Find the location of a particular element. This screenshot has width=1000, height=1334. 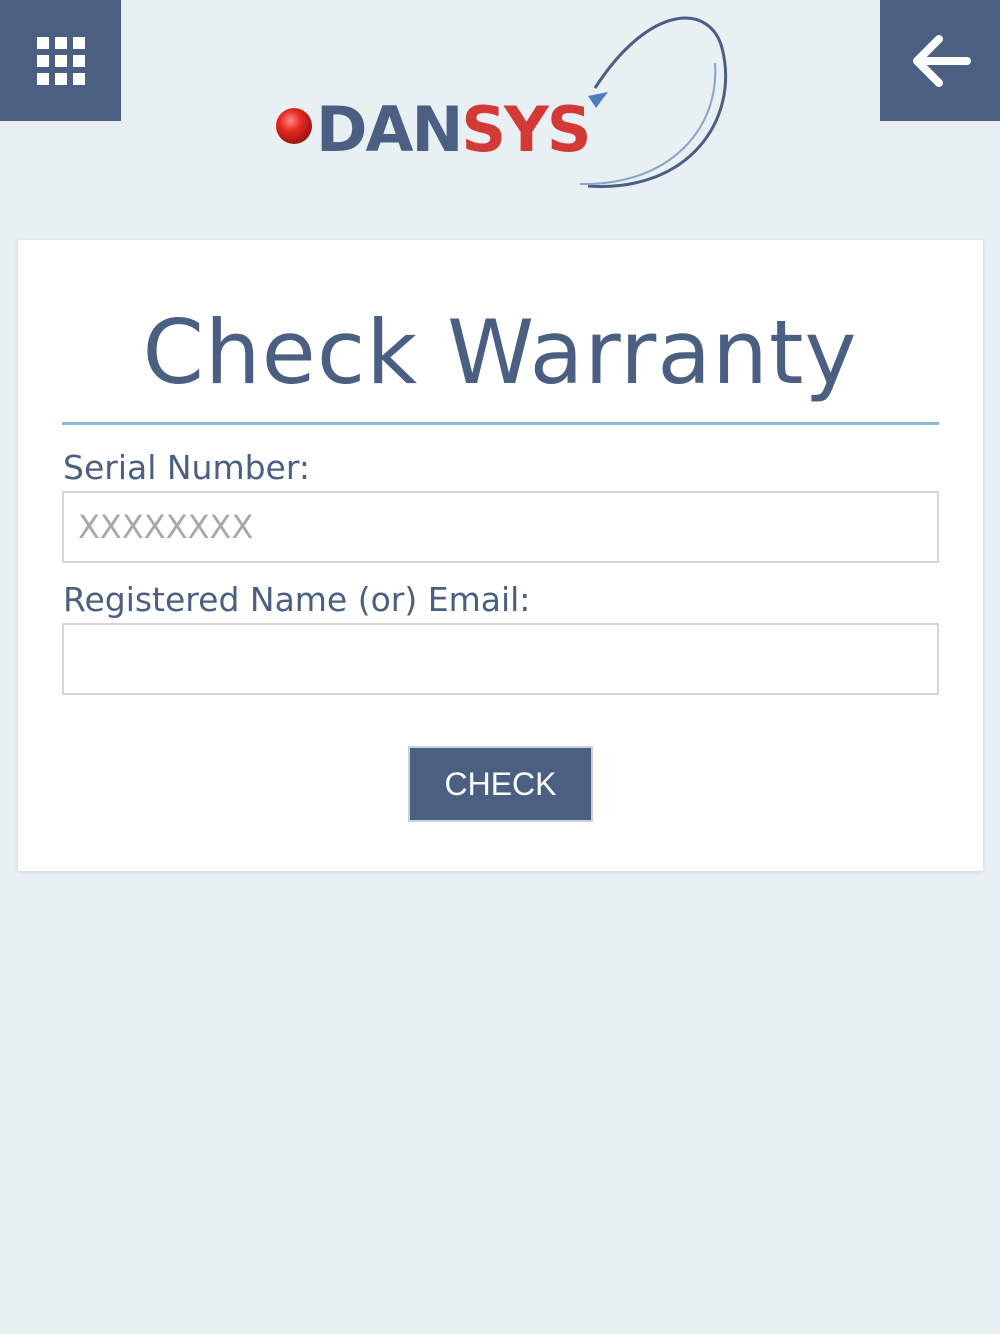

grid-icon is located at coordinates (60, 60).